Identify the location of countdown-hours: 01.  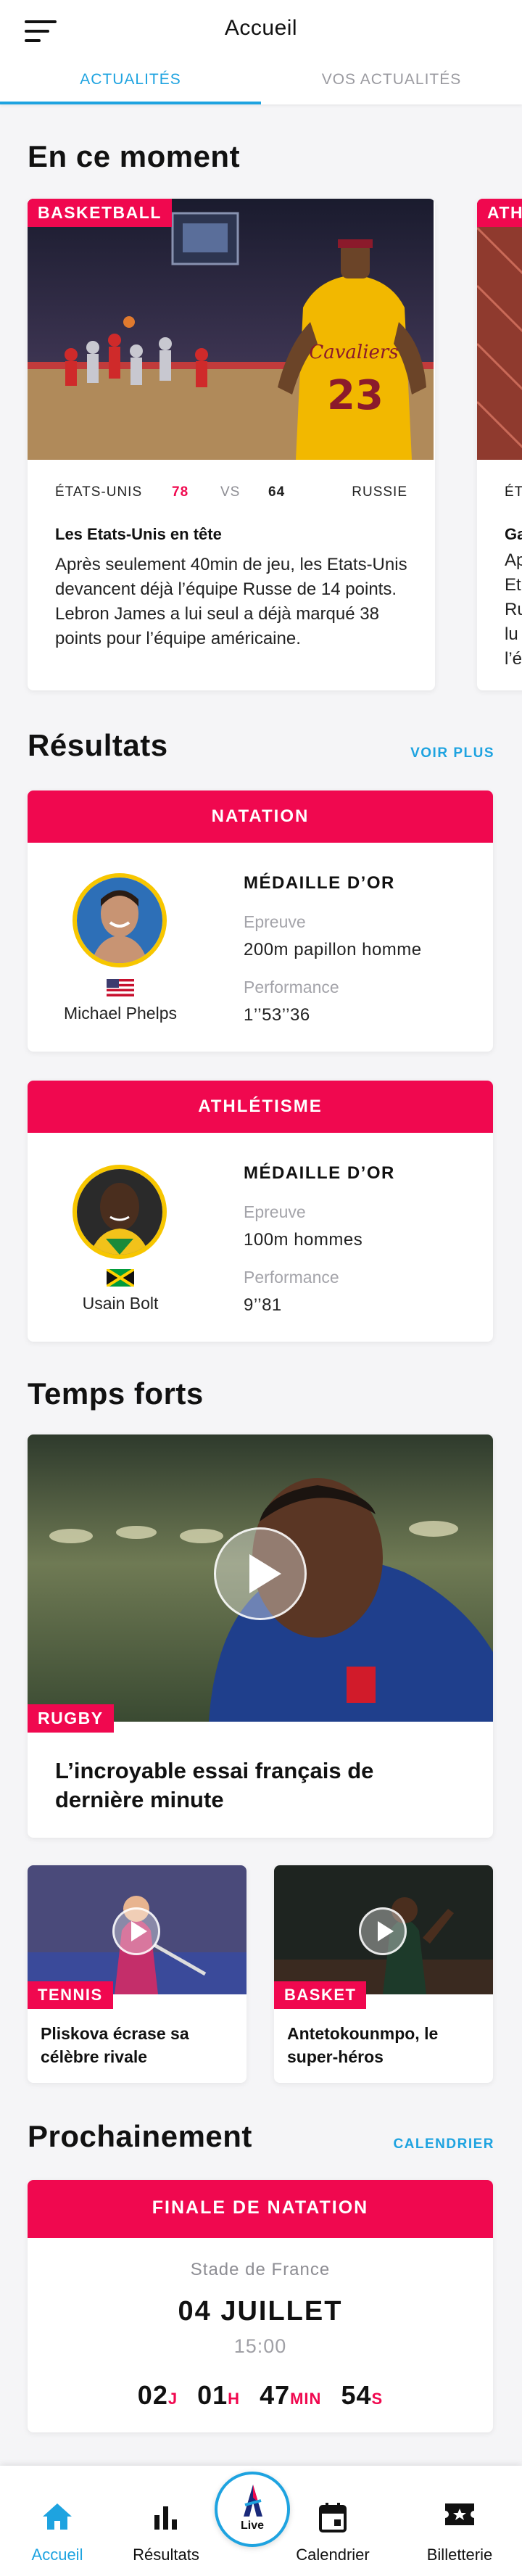
(212, 2395).